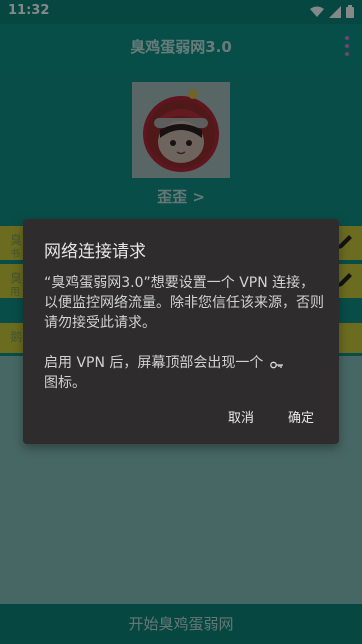 This screenshot has height=644, width=362. Describe the element at coordinates (184, 373) in the screenshot. I see `dialog-note: 启用 VPN 后，屏幕顶部会出现一个 图标。` at that location.